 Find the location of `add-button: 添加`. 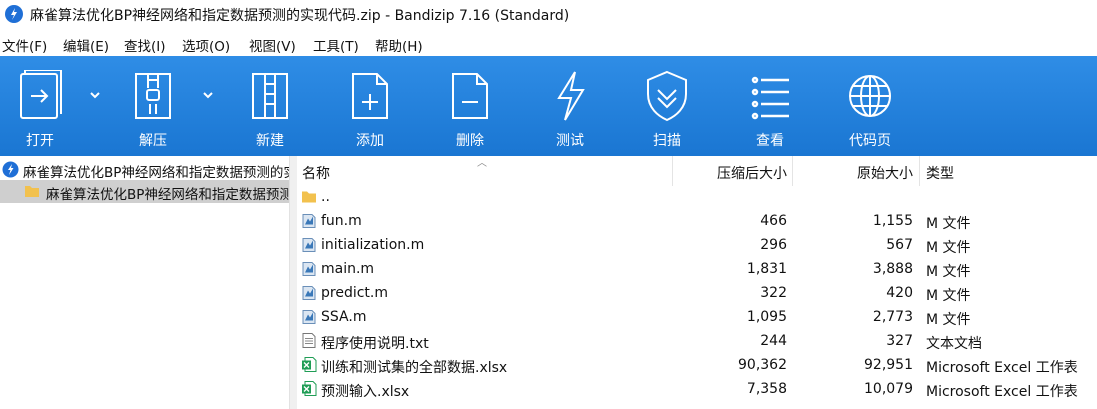

add-button: 添加 is located at coordinates (370, 106).